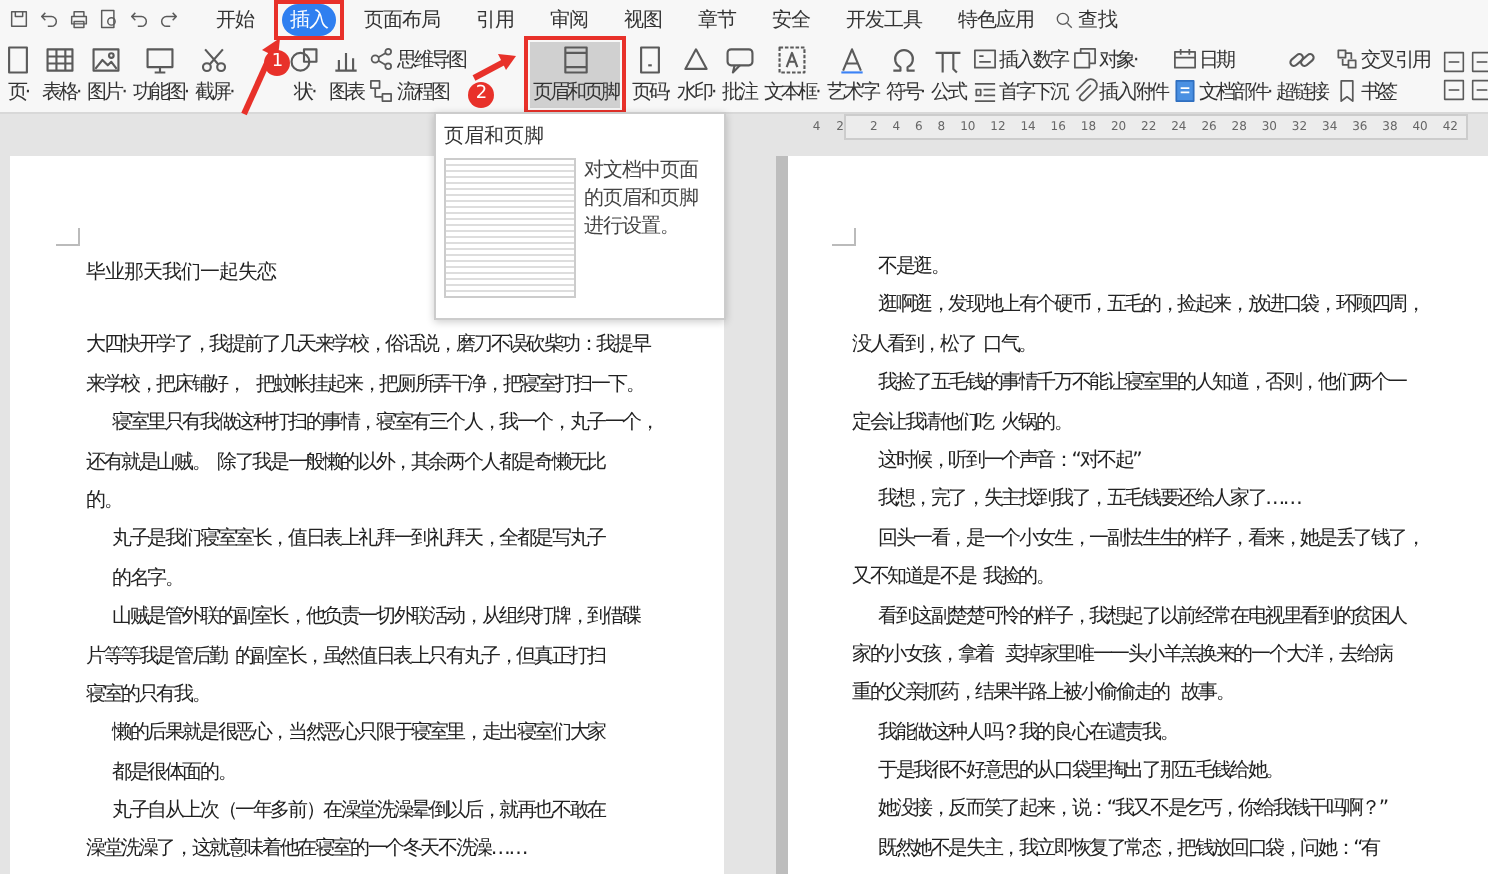 Image resolution: width=1488 pixels, height=874 pixels. I want to click on ribbon-button: 截屏·, so click(214, 75).